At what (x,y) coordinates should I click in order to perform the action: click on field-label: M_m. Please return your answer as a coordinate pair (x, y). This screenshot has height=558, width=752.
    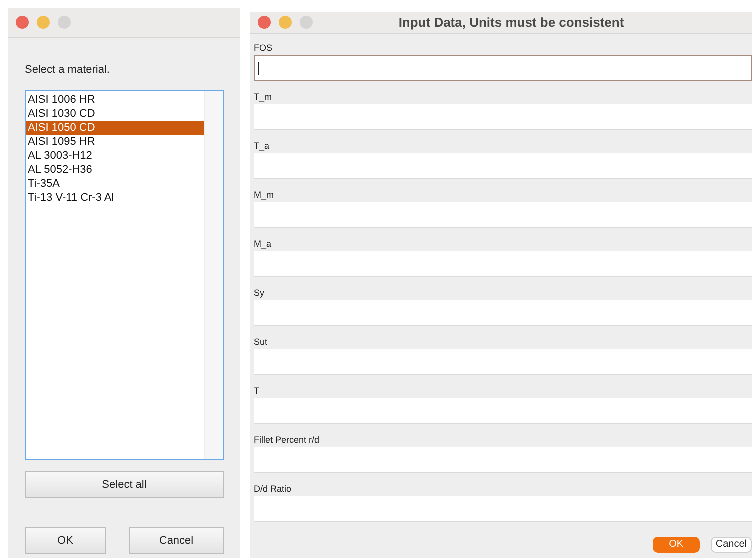
    Looking at the image, I should click on (264, 195).